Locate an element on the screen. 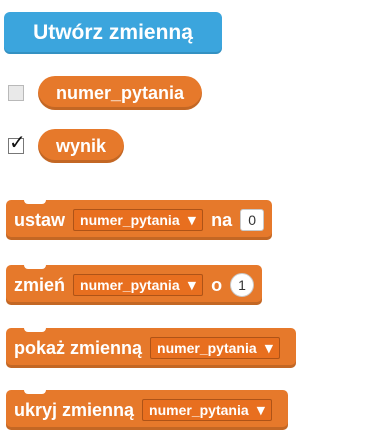 The image size is (380, 432). variable-checkbox-wynik: ✓ is located at coordinates (17, 143).